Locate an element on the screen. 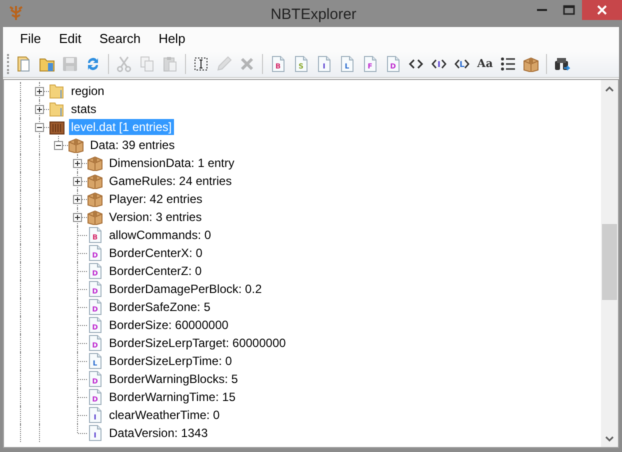 This screenshot has height=452, width=622. file-icon is located at coordinates (24, 64).